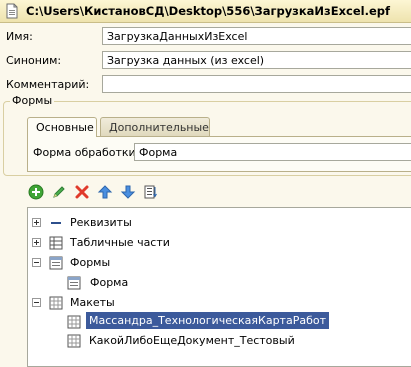 The height and width of the screenshot is (367, 411). What do you see at coordinates (221, 303) in the screenshot?
I see `tree-item-templates: Макеты` at bounding box center [221, 303].